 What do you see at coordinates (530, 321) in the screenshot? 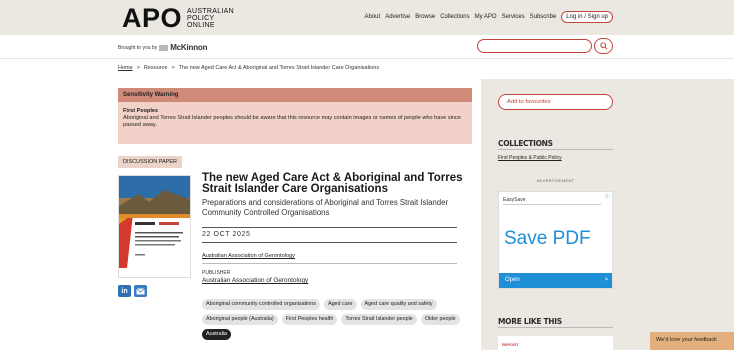
I see `more-like-this-heading: MORE LIKE THIS` at bounding box center [530, 321].